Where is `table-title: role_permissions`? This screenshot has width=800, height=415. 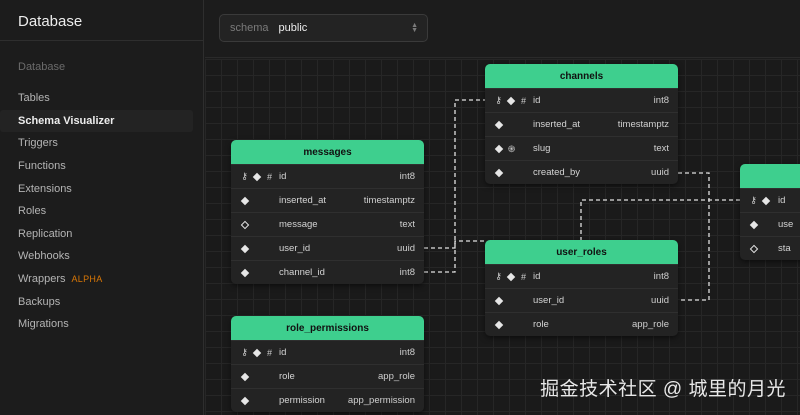
table-title: role_permissions is located at coordinates (327, 328).